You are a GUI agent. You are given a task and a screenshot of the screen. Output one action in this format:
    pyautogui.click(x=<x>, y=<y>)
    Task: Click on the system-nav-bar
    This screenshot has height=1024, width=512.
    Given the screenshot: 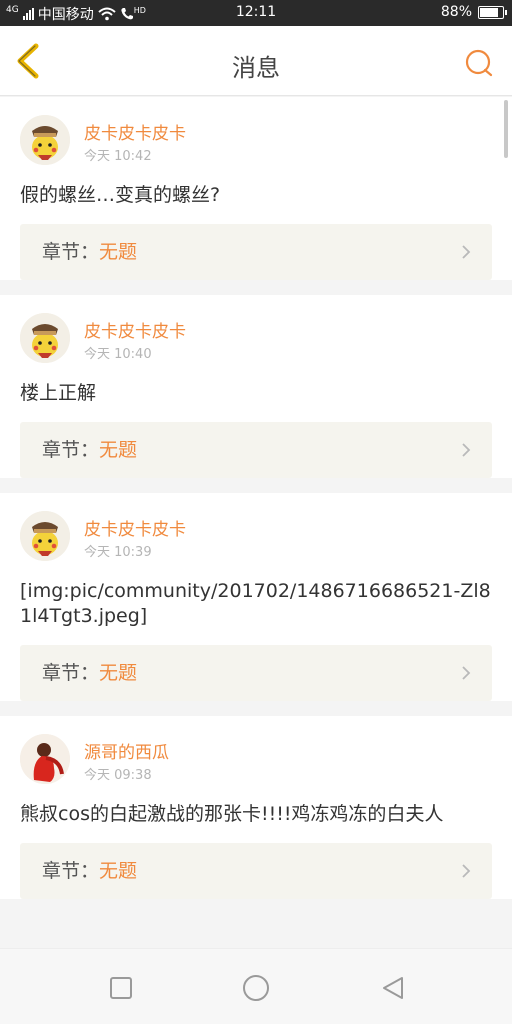 What is the action you would take?
    pyautogui.click(x=256, y=986)
    